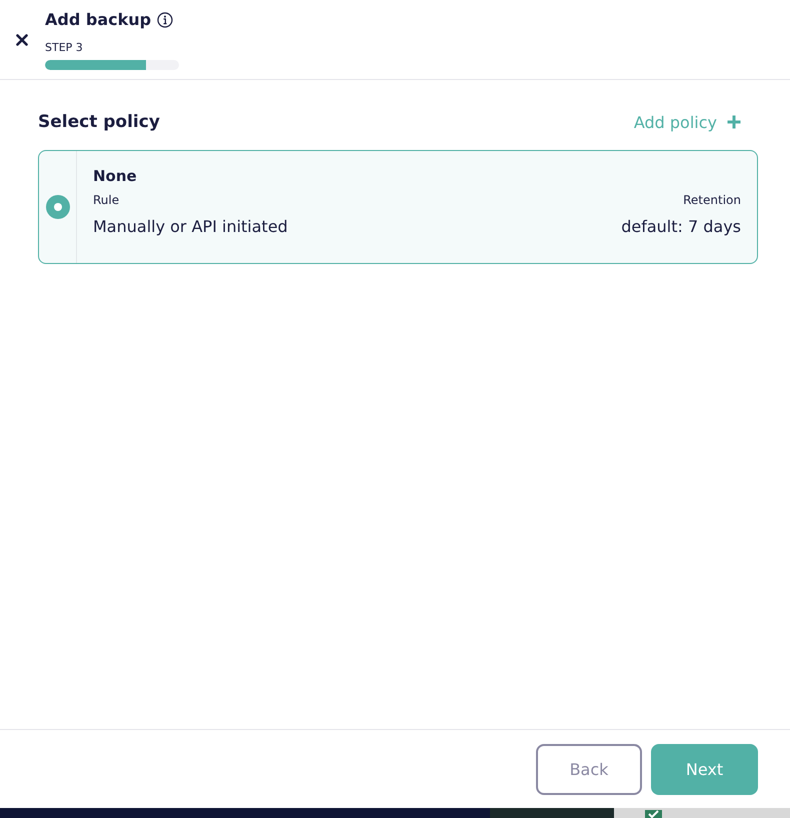 The width and height of the screenshot is (790, 818). What do you see at coordinates (190, 226) in the screenshot?
I see `rule-value: Manually or API initiated` at bounding box center [190, 226].